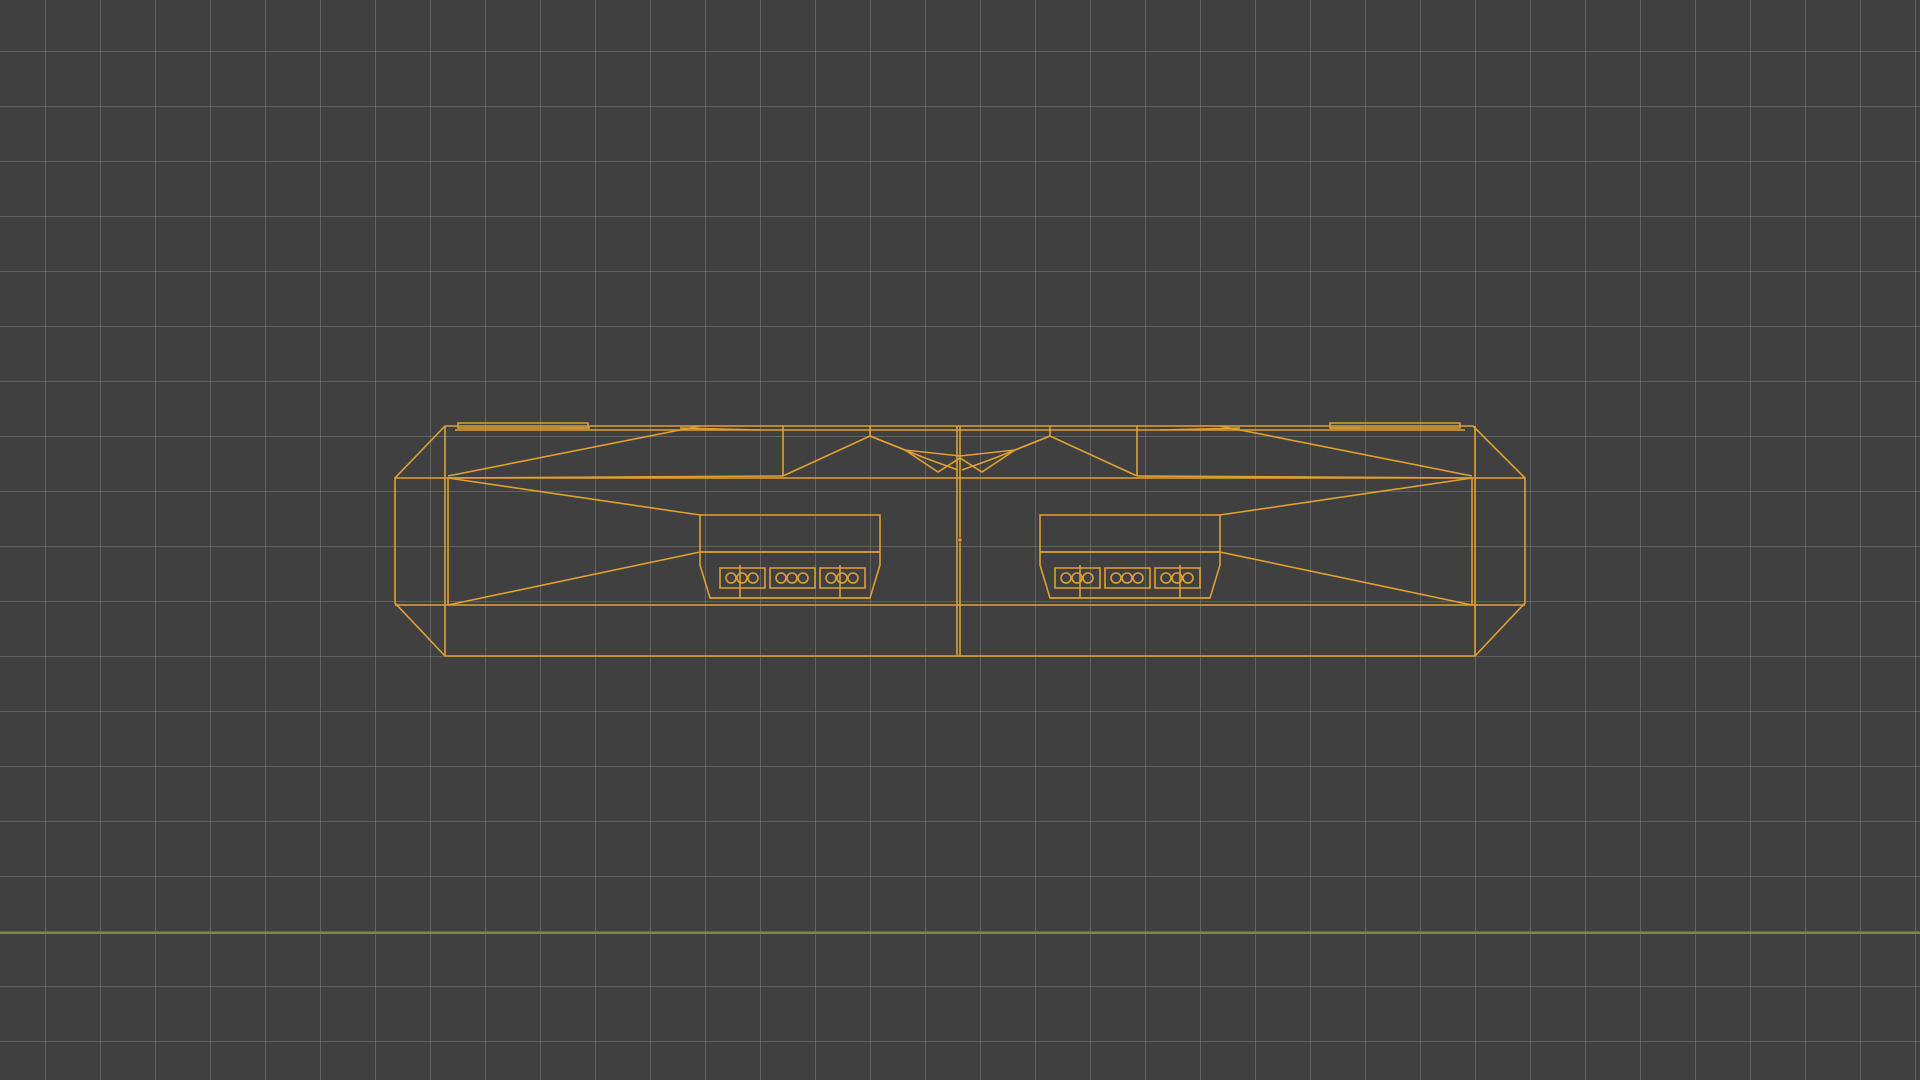 Image resolution: width=1920 pixels, height=1080 pixels. What do you see at coordinates (790, 556) in the screenshot?
I see `left-light-module` at bounding box center [790, 556].